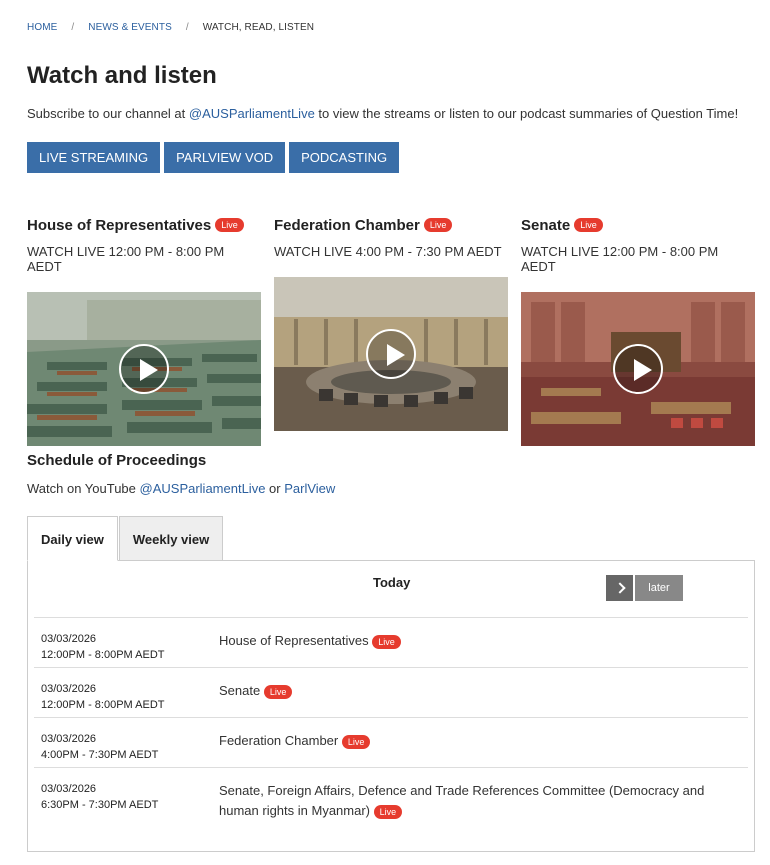 The width and height of the screenshot is (770, 865). Describe the element at coordinates (638, 225) in the screenshot. I see `chamber-title: Senate Live` at that location.